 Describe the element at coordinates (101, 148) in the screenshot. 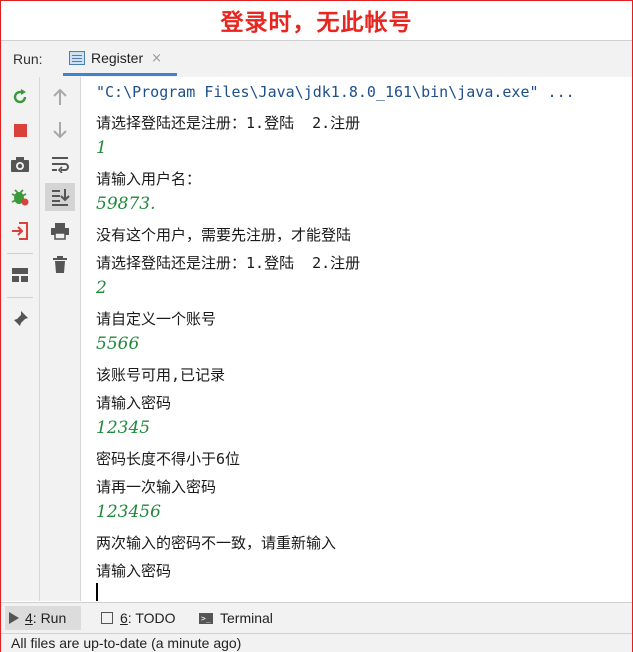

I see `user-input-line: 1` at that location.